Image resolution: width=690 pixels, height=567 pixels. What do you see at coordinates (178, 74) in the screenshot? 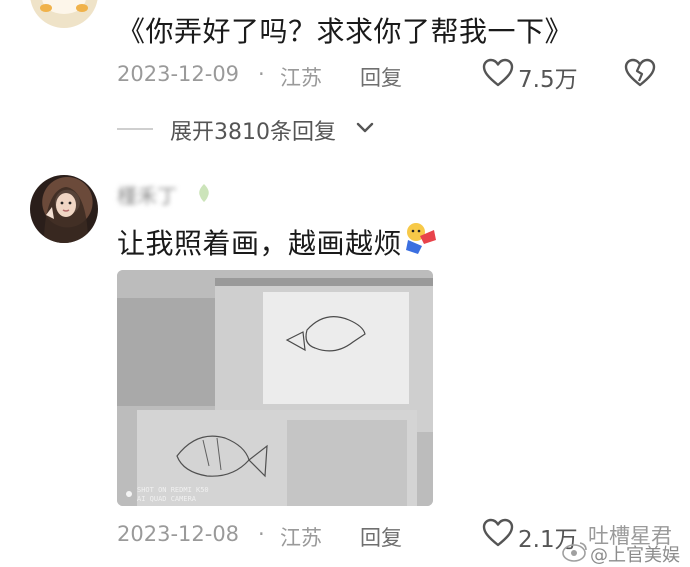
I see `comment-1-date: 2023-12-09` at bounding box center [178, 74].